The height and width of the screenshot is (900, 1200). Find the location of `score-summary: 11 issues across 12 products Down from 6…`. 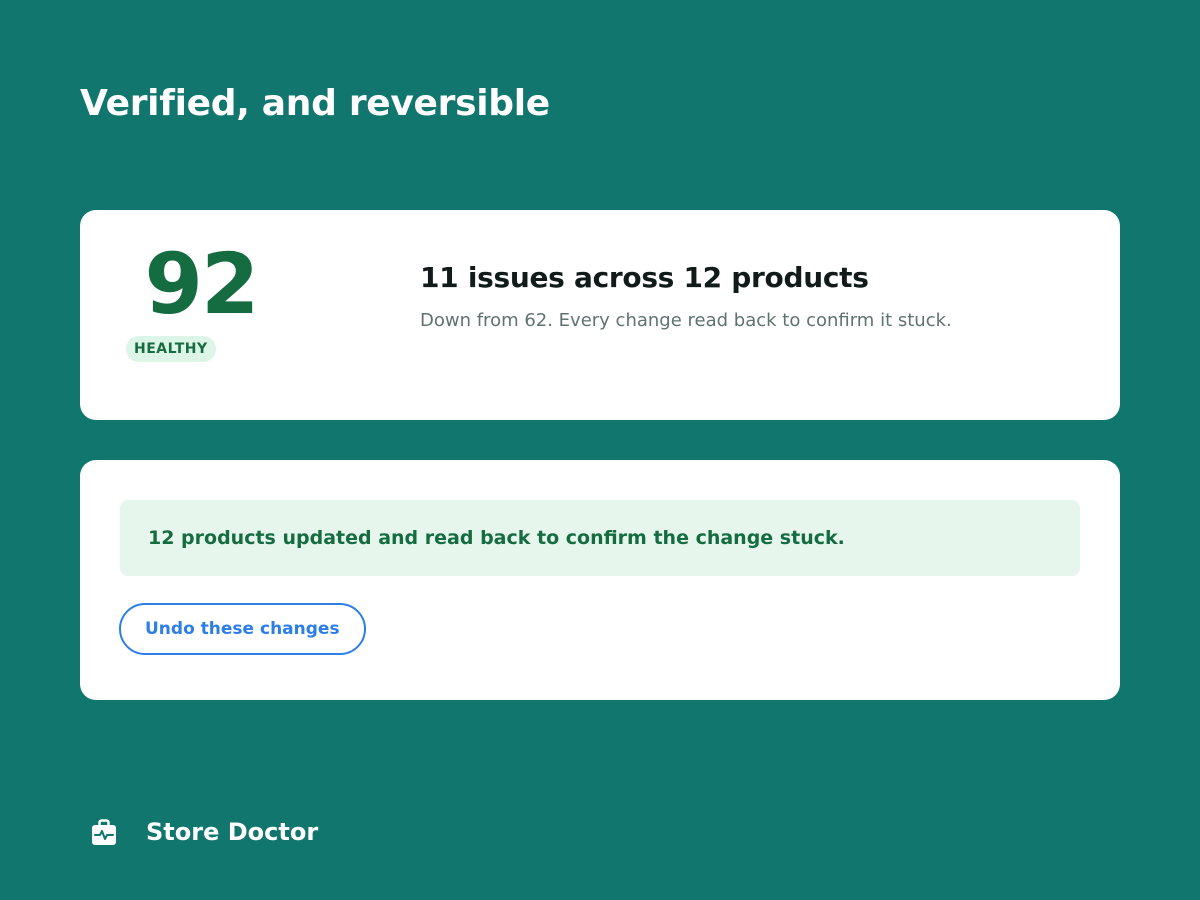

score-summary: 11 issues across 12 products Down from 6… is located at coordinates (750, 296).